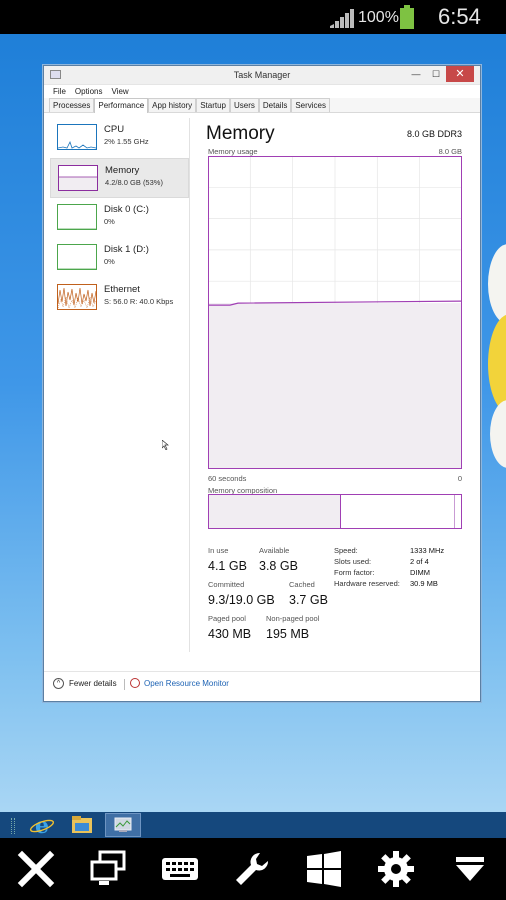 The image size is (506, 900). I want to click on tab-details: Details, so click(275, 105).